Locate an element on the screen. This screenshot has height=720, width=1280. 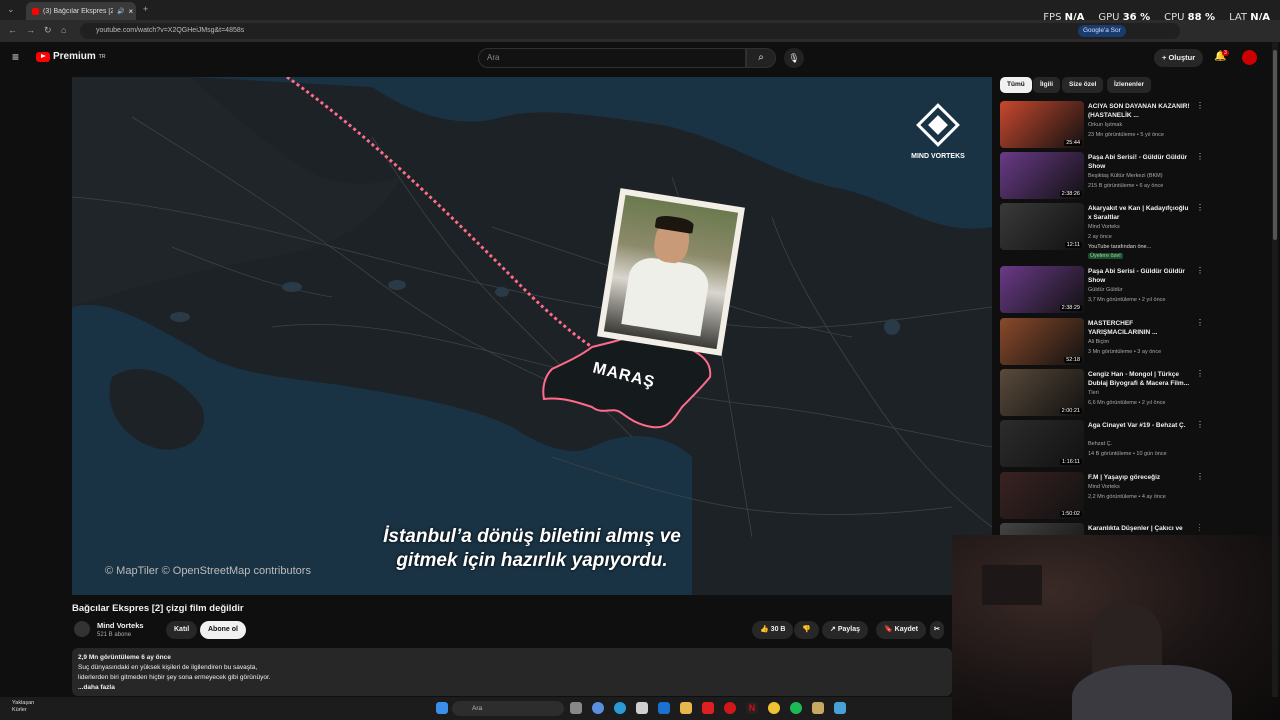
video-thumbnail: 2:00:21 is located at coordinates (1042, 392).